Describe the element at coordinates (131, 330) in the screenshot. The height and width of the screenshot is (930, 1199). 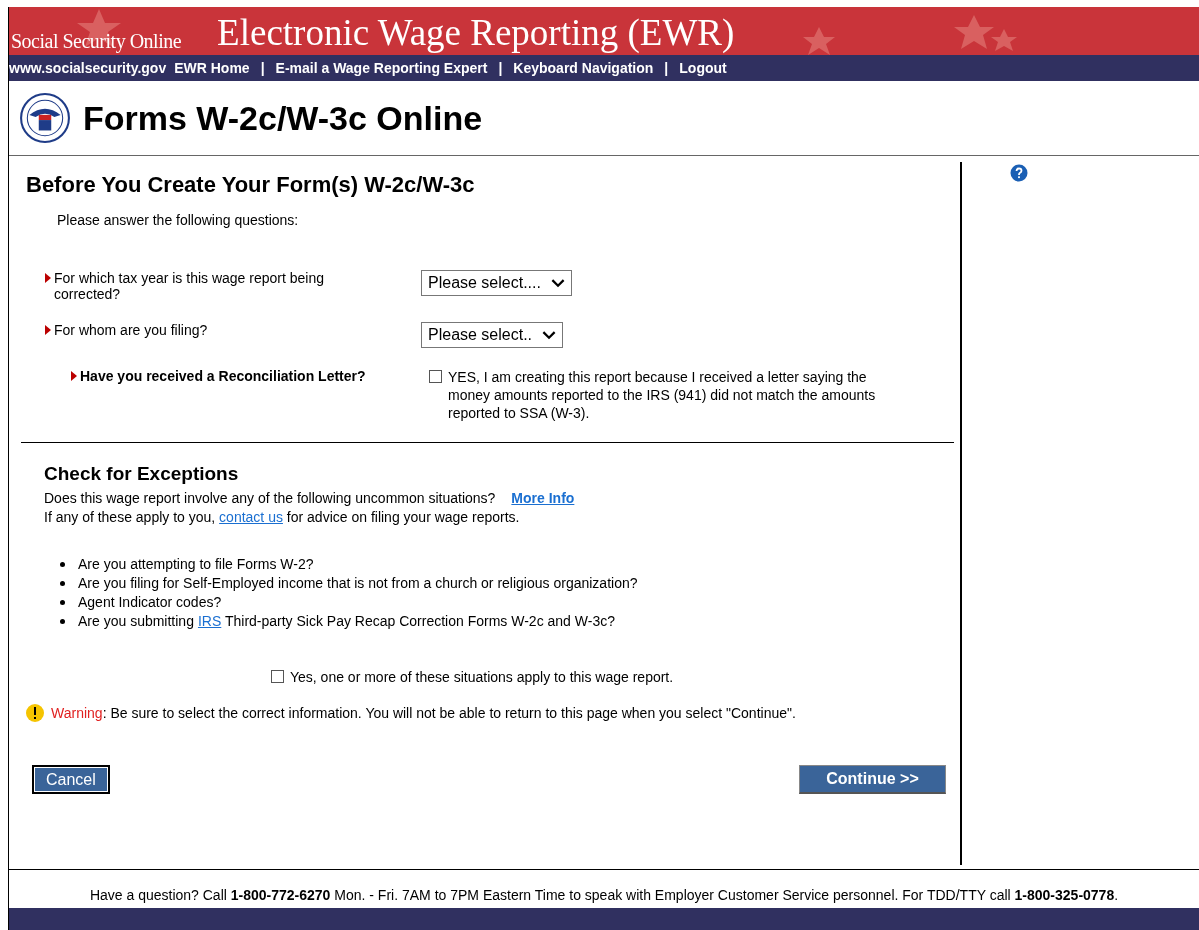
I see `question-label: For whom are you filing?` at that location.